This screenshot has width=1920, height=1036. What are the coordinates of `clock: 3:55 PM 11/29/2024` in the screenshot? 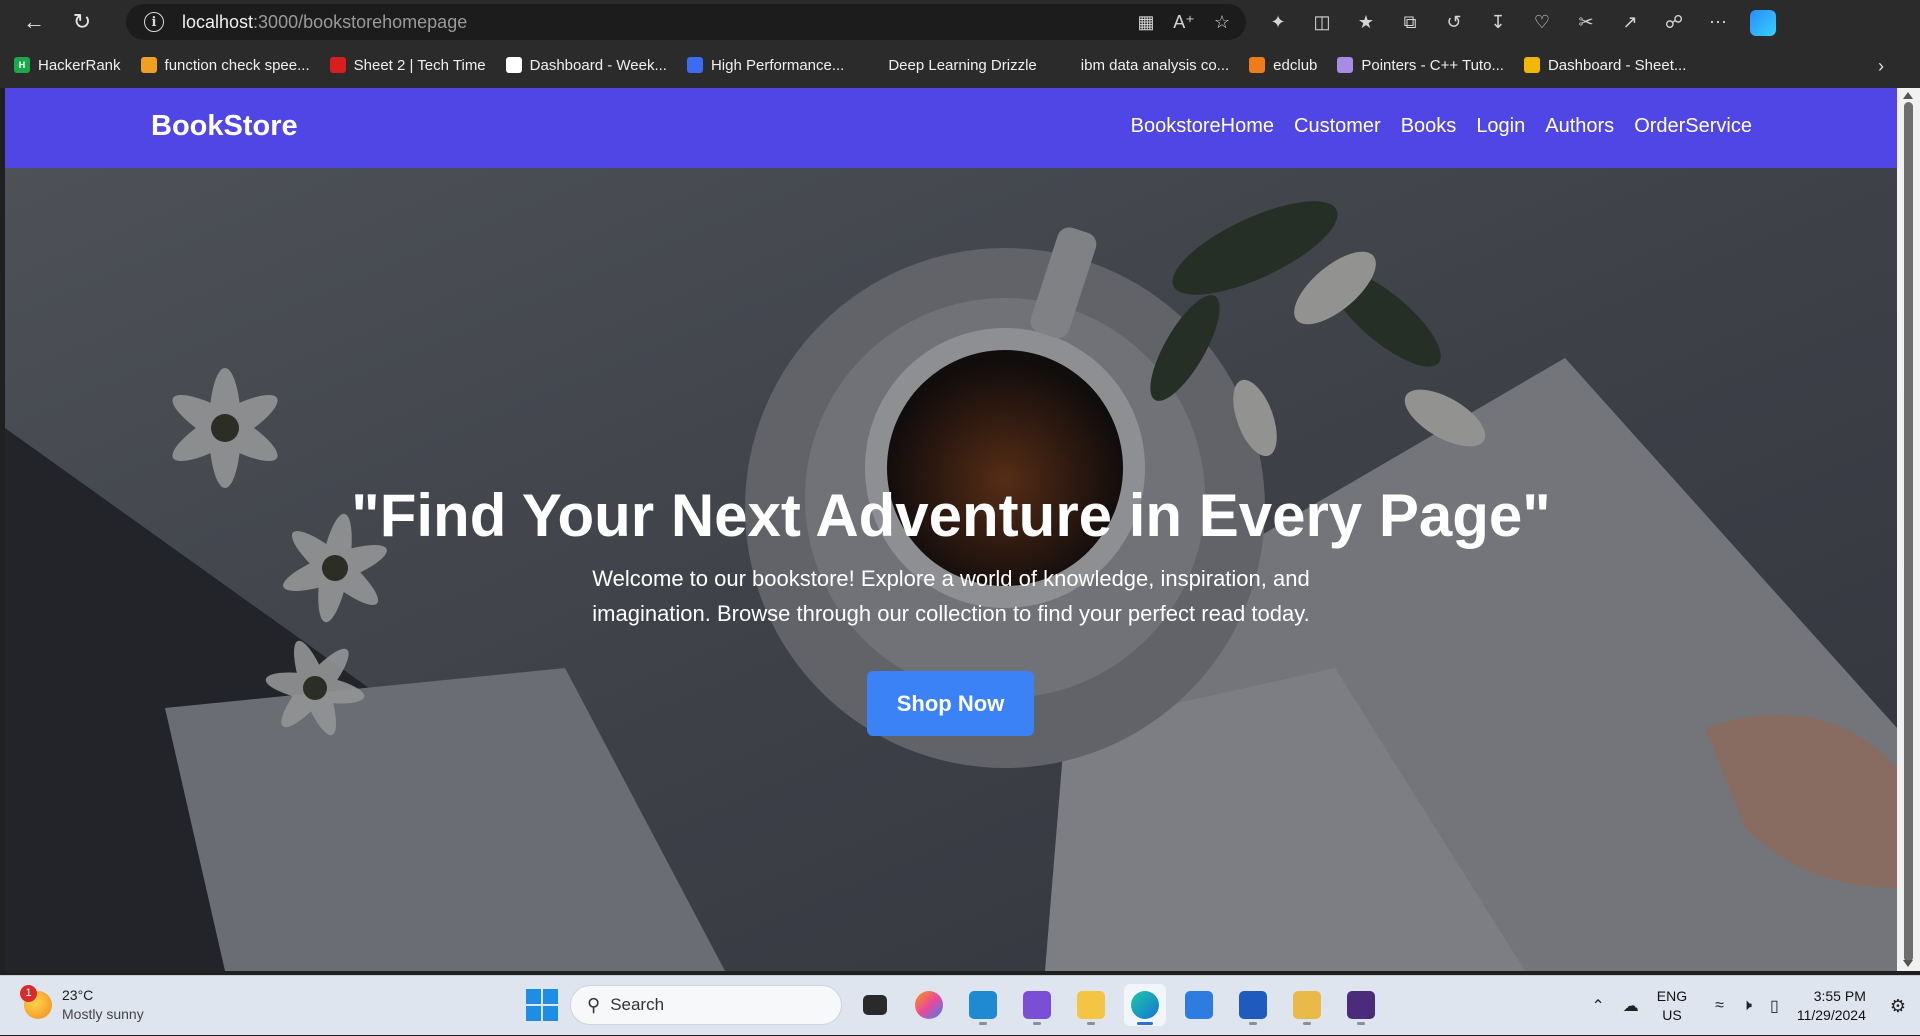 It's located at (1831, 1006).